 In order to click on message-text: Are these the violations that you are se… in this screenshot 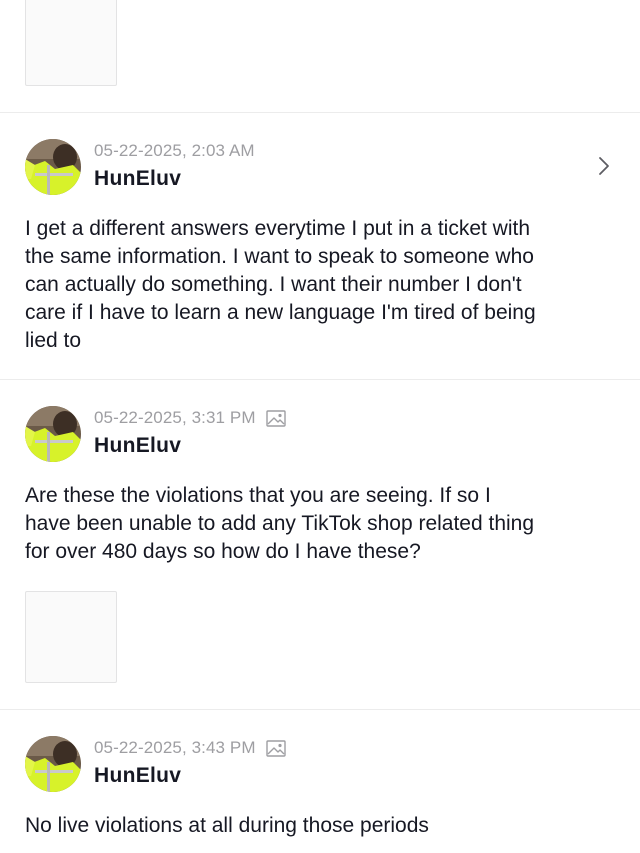, I will do `click(280, 523)`.